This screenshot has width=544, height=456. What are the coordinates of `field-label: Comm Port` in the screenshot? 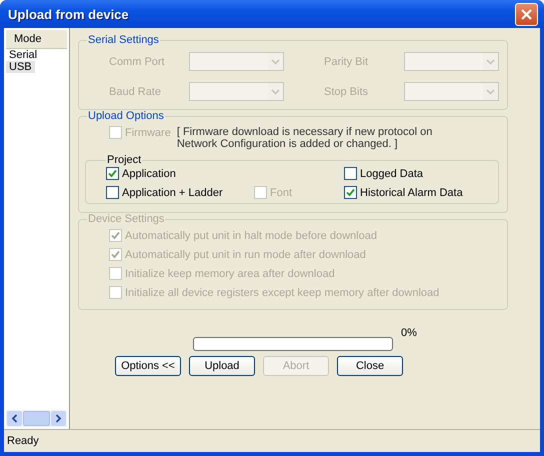 It's located at (137, 62).